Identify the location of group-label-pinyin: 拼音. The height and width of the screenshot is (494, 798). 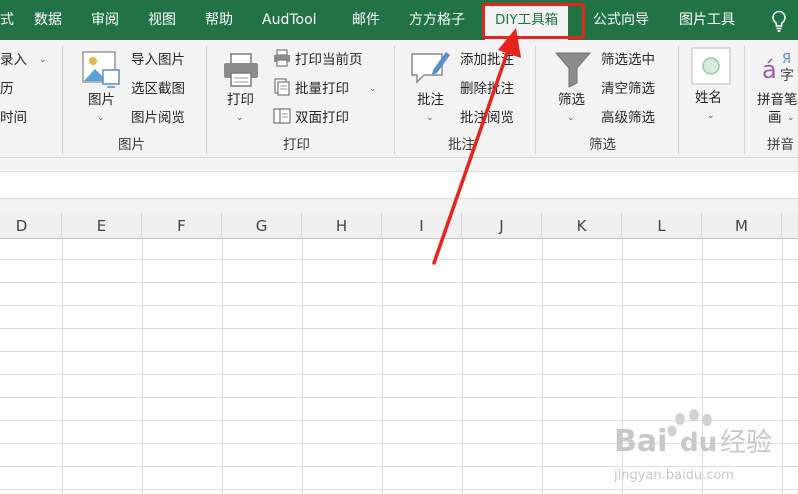
(780, 145).